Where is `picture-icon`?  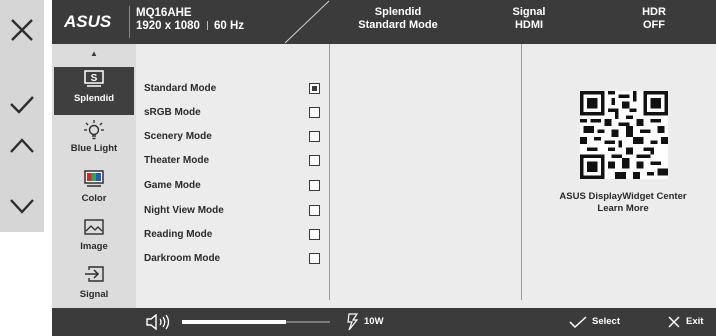 picture-icon is located at coordinates (94, 227).